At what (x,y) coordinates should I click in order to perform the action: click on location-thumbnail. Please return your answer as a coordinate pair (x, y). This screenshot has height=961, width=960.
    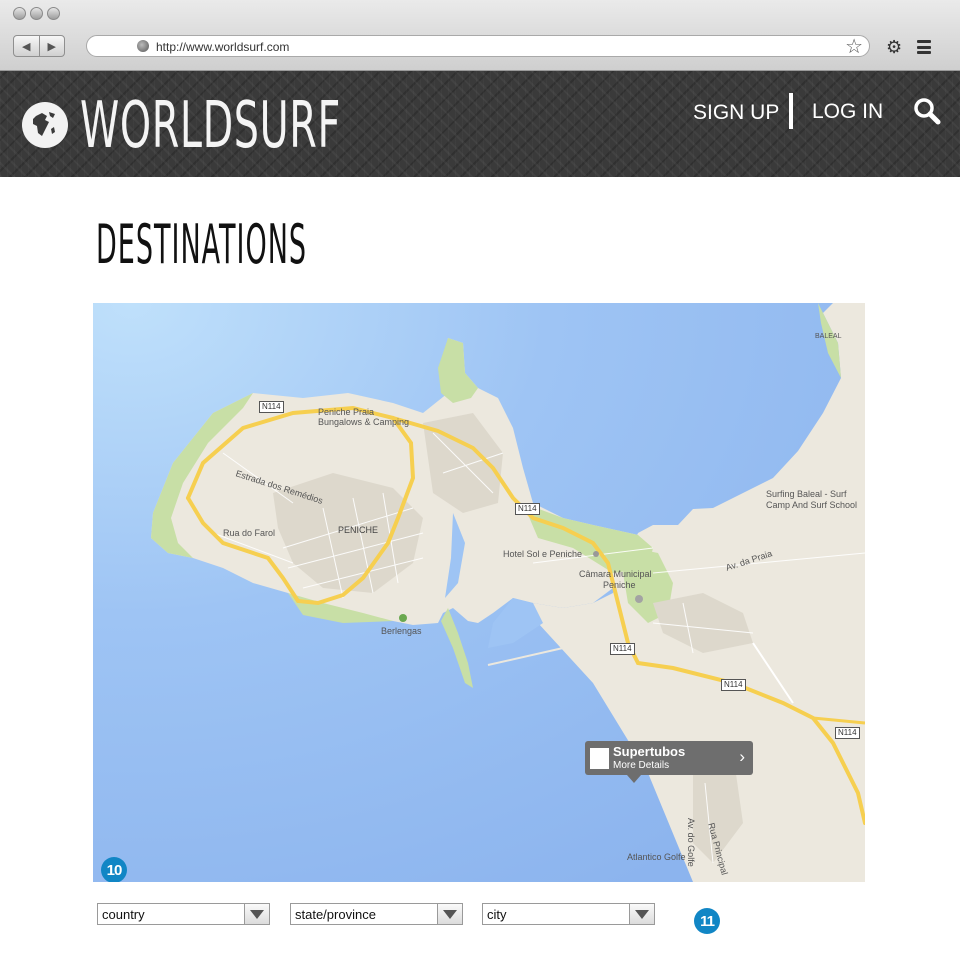
    Looking at the image, I should click on (599, 758).